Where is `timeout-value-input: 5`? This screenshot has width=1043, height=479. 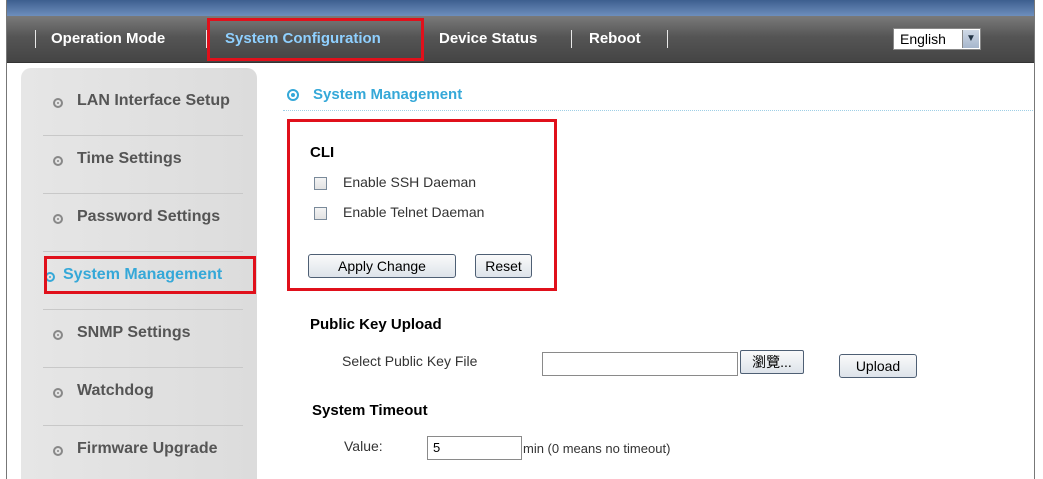 timeout-value-input: 5 is located at coordinates (474, 448).